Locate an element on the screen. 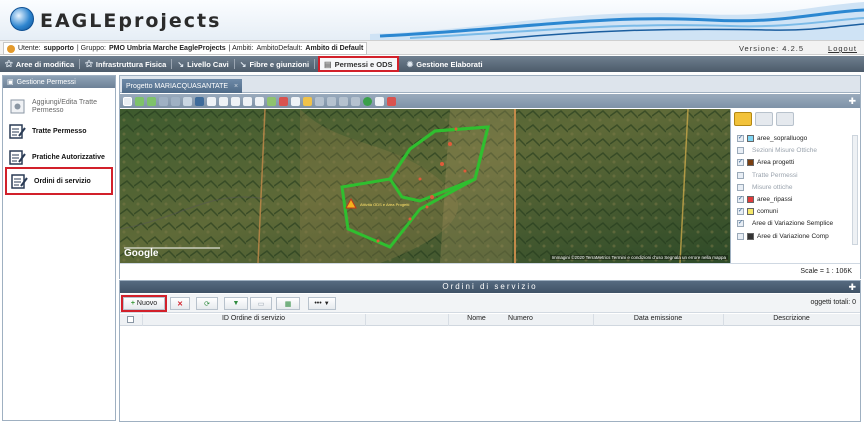 This screenshot has width=864, height=423. edit-icon is located at coordinates (295, 101).